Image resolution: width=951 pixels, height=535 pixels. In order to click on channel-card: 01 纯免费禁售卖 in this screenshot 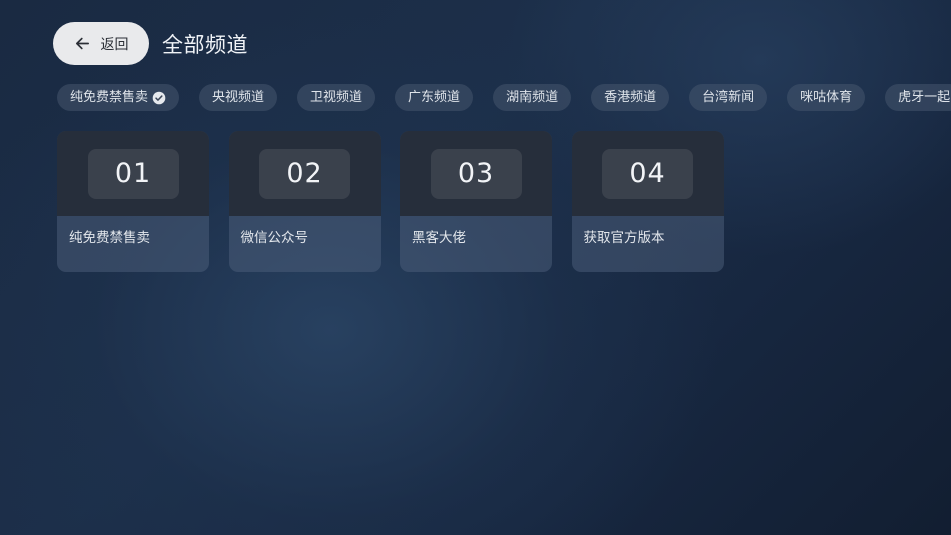, I will do `click(133, 201)`.